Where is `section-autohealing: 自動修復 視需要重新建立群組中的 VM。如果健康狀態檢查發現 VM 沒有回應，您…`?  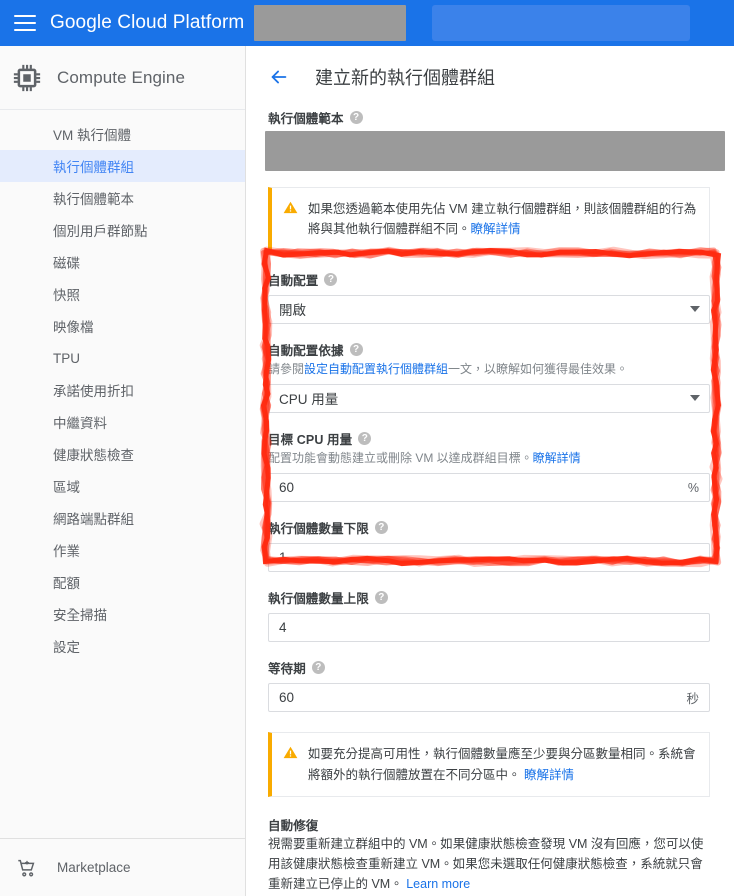 section-autohealing: 自動修復 視需要重新建立群組中的 VM。如果健康狀態檢查發現 VM 沒有回應，您… is located at coordinates (490, 855).